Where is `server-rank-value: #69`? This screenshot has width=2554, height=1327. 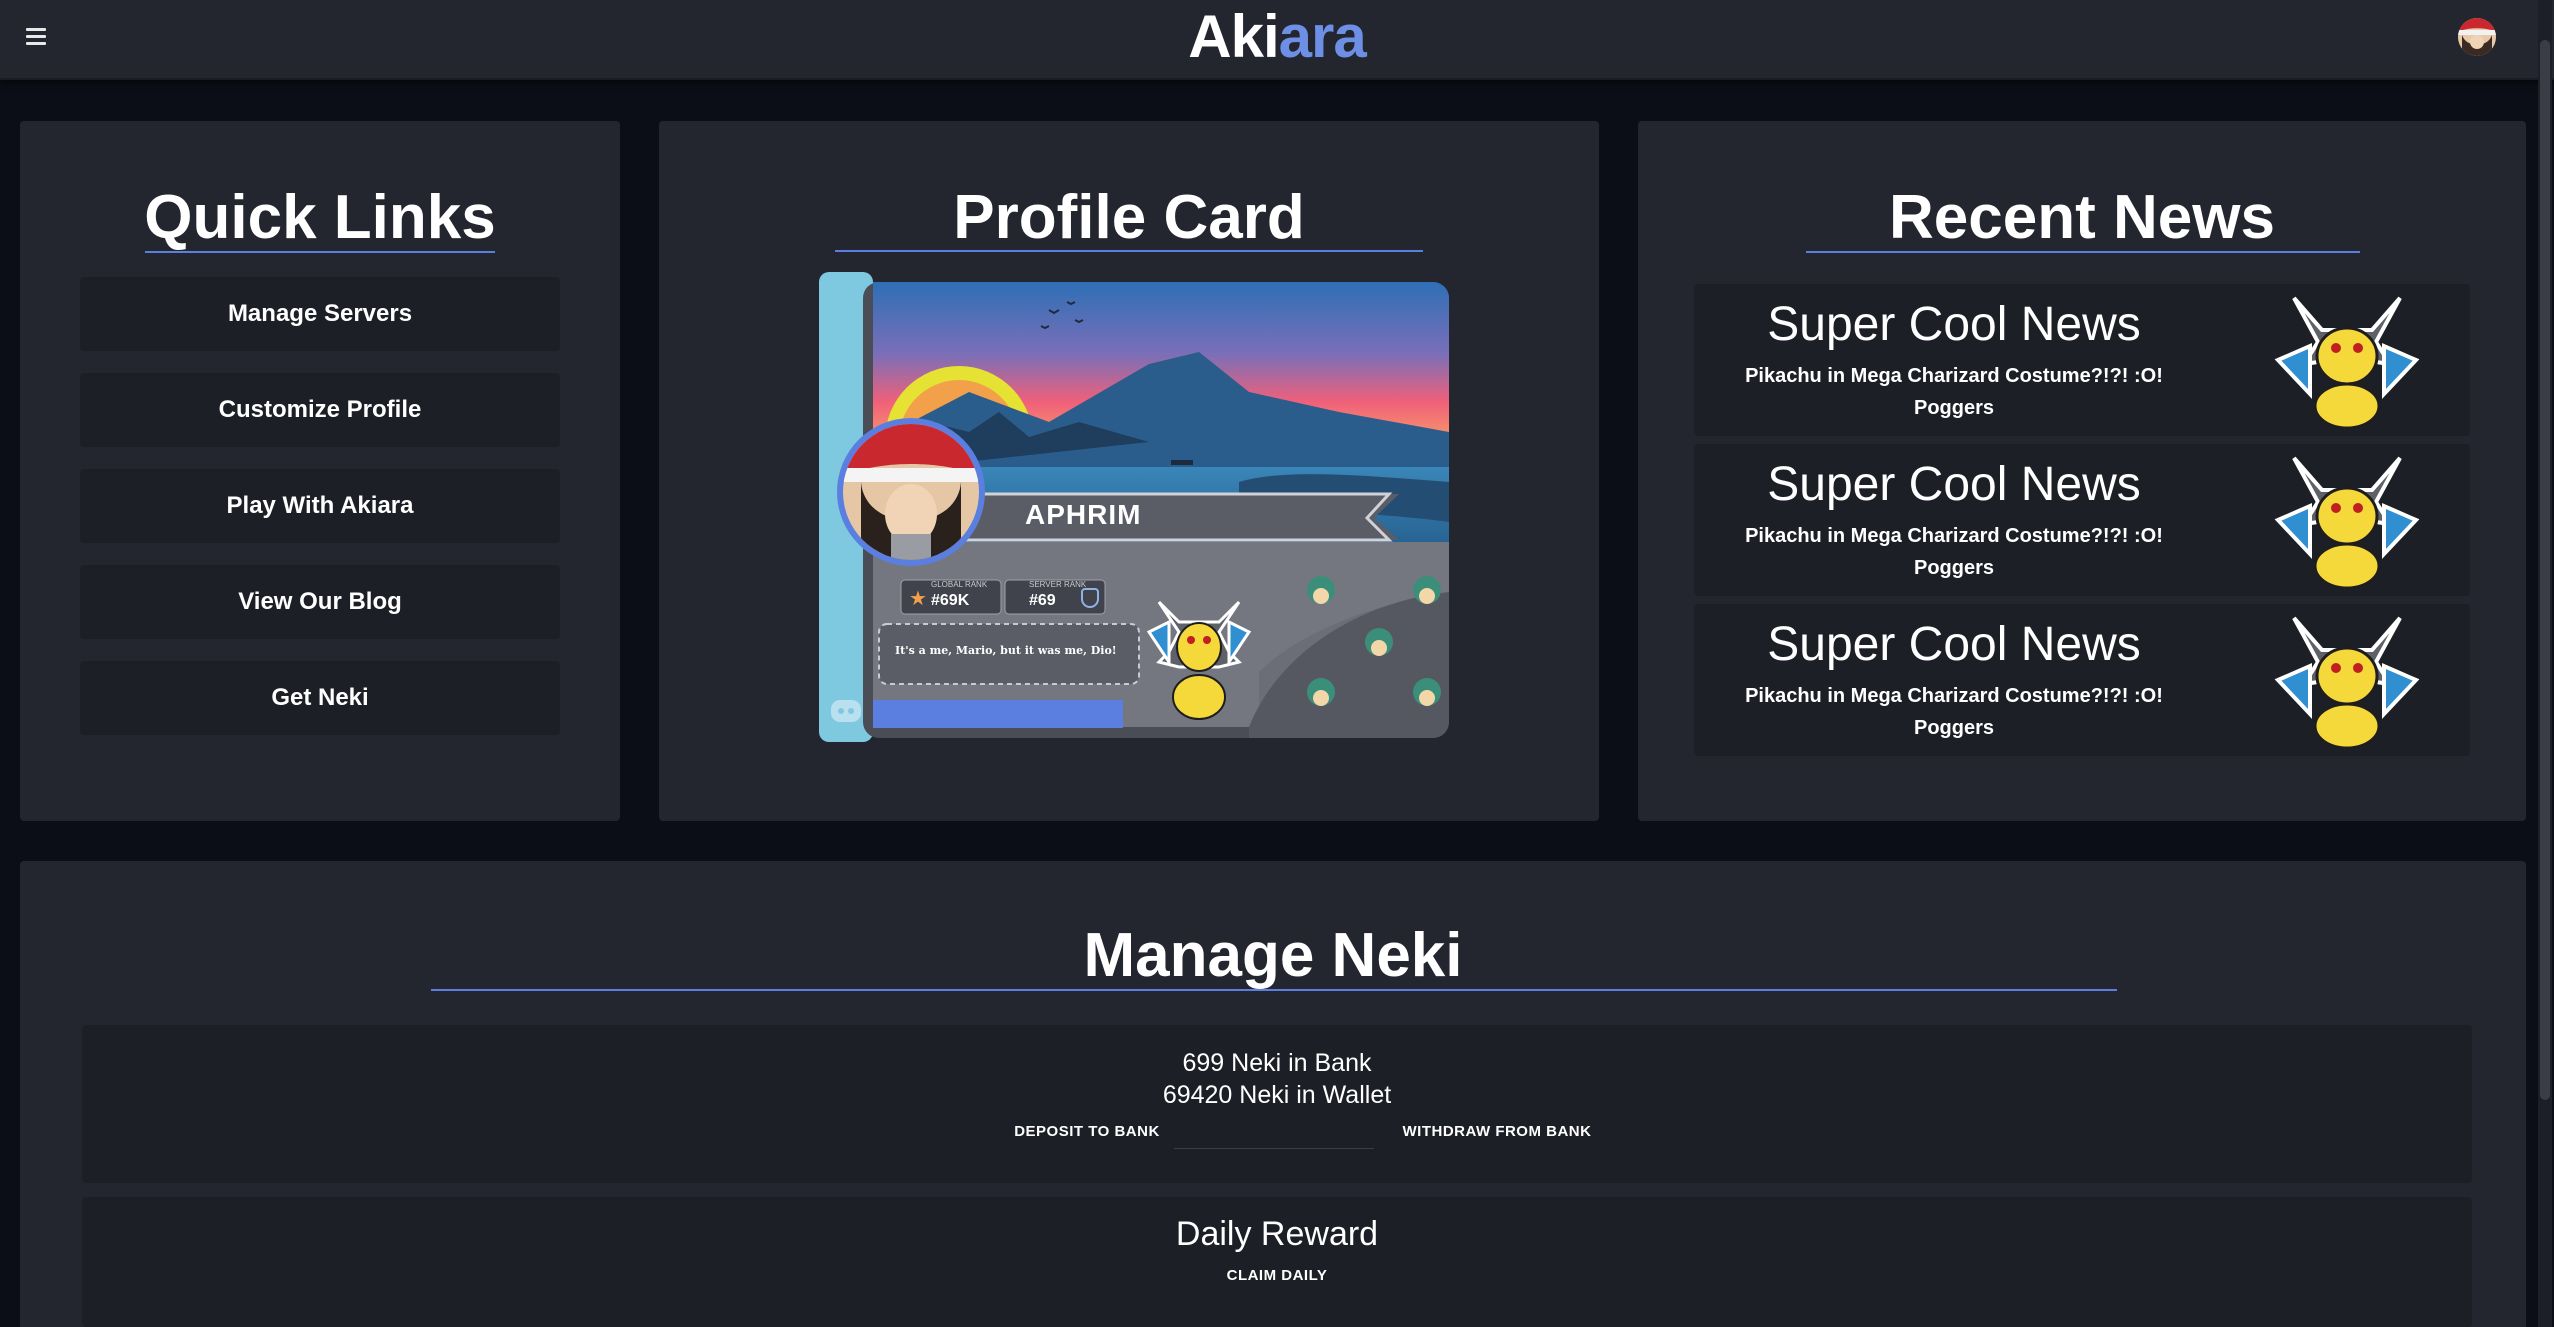 server-rank-value: #69 is located at coordinates (1042, 600).